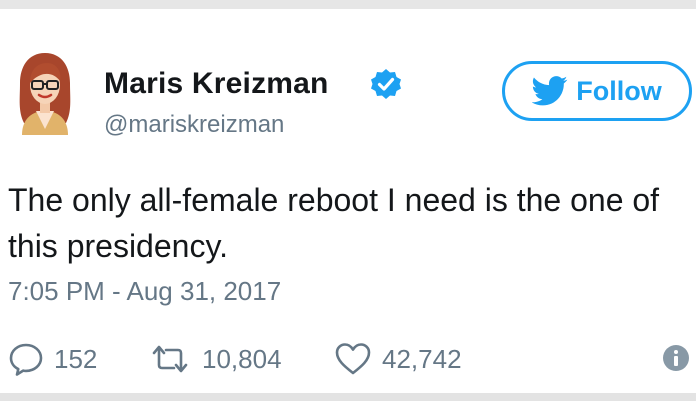  Describe the element at coordinates (144, 291) in the screenshot. I see `tweet-timestamp: 7:05 PM - Aug 31, 2017` at that location.